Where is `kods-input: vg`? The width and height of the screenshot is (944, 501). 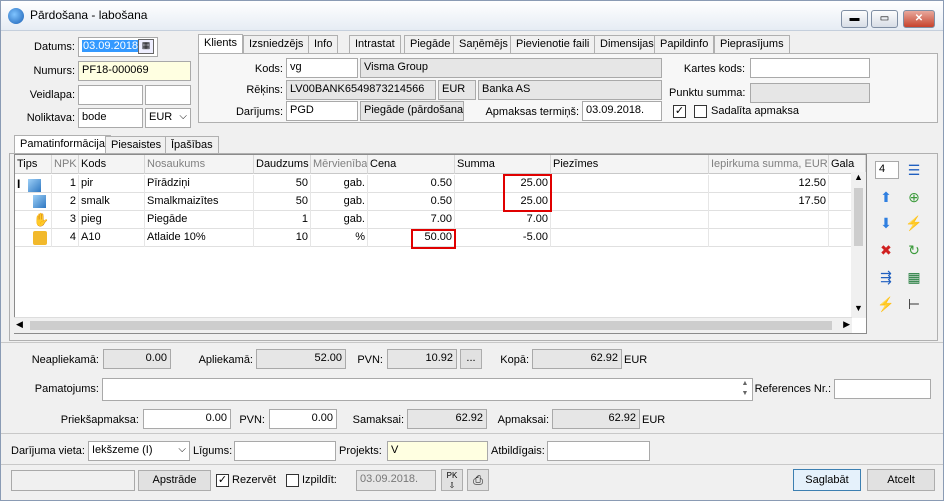 kods-input: vg is located at coordinates (322, 68).